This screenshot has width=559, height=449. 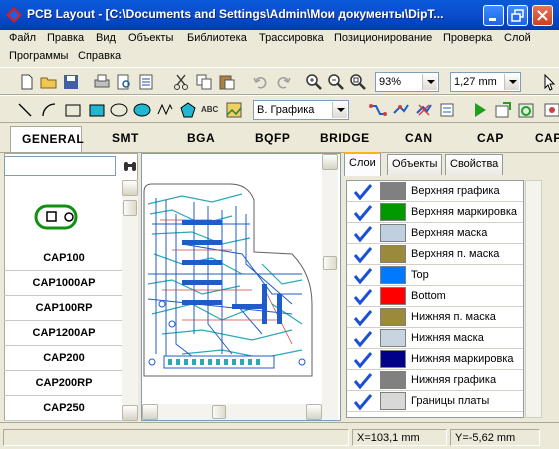 I want to click on list-item: CAP1200AP, so click(x=64, y=333).